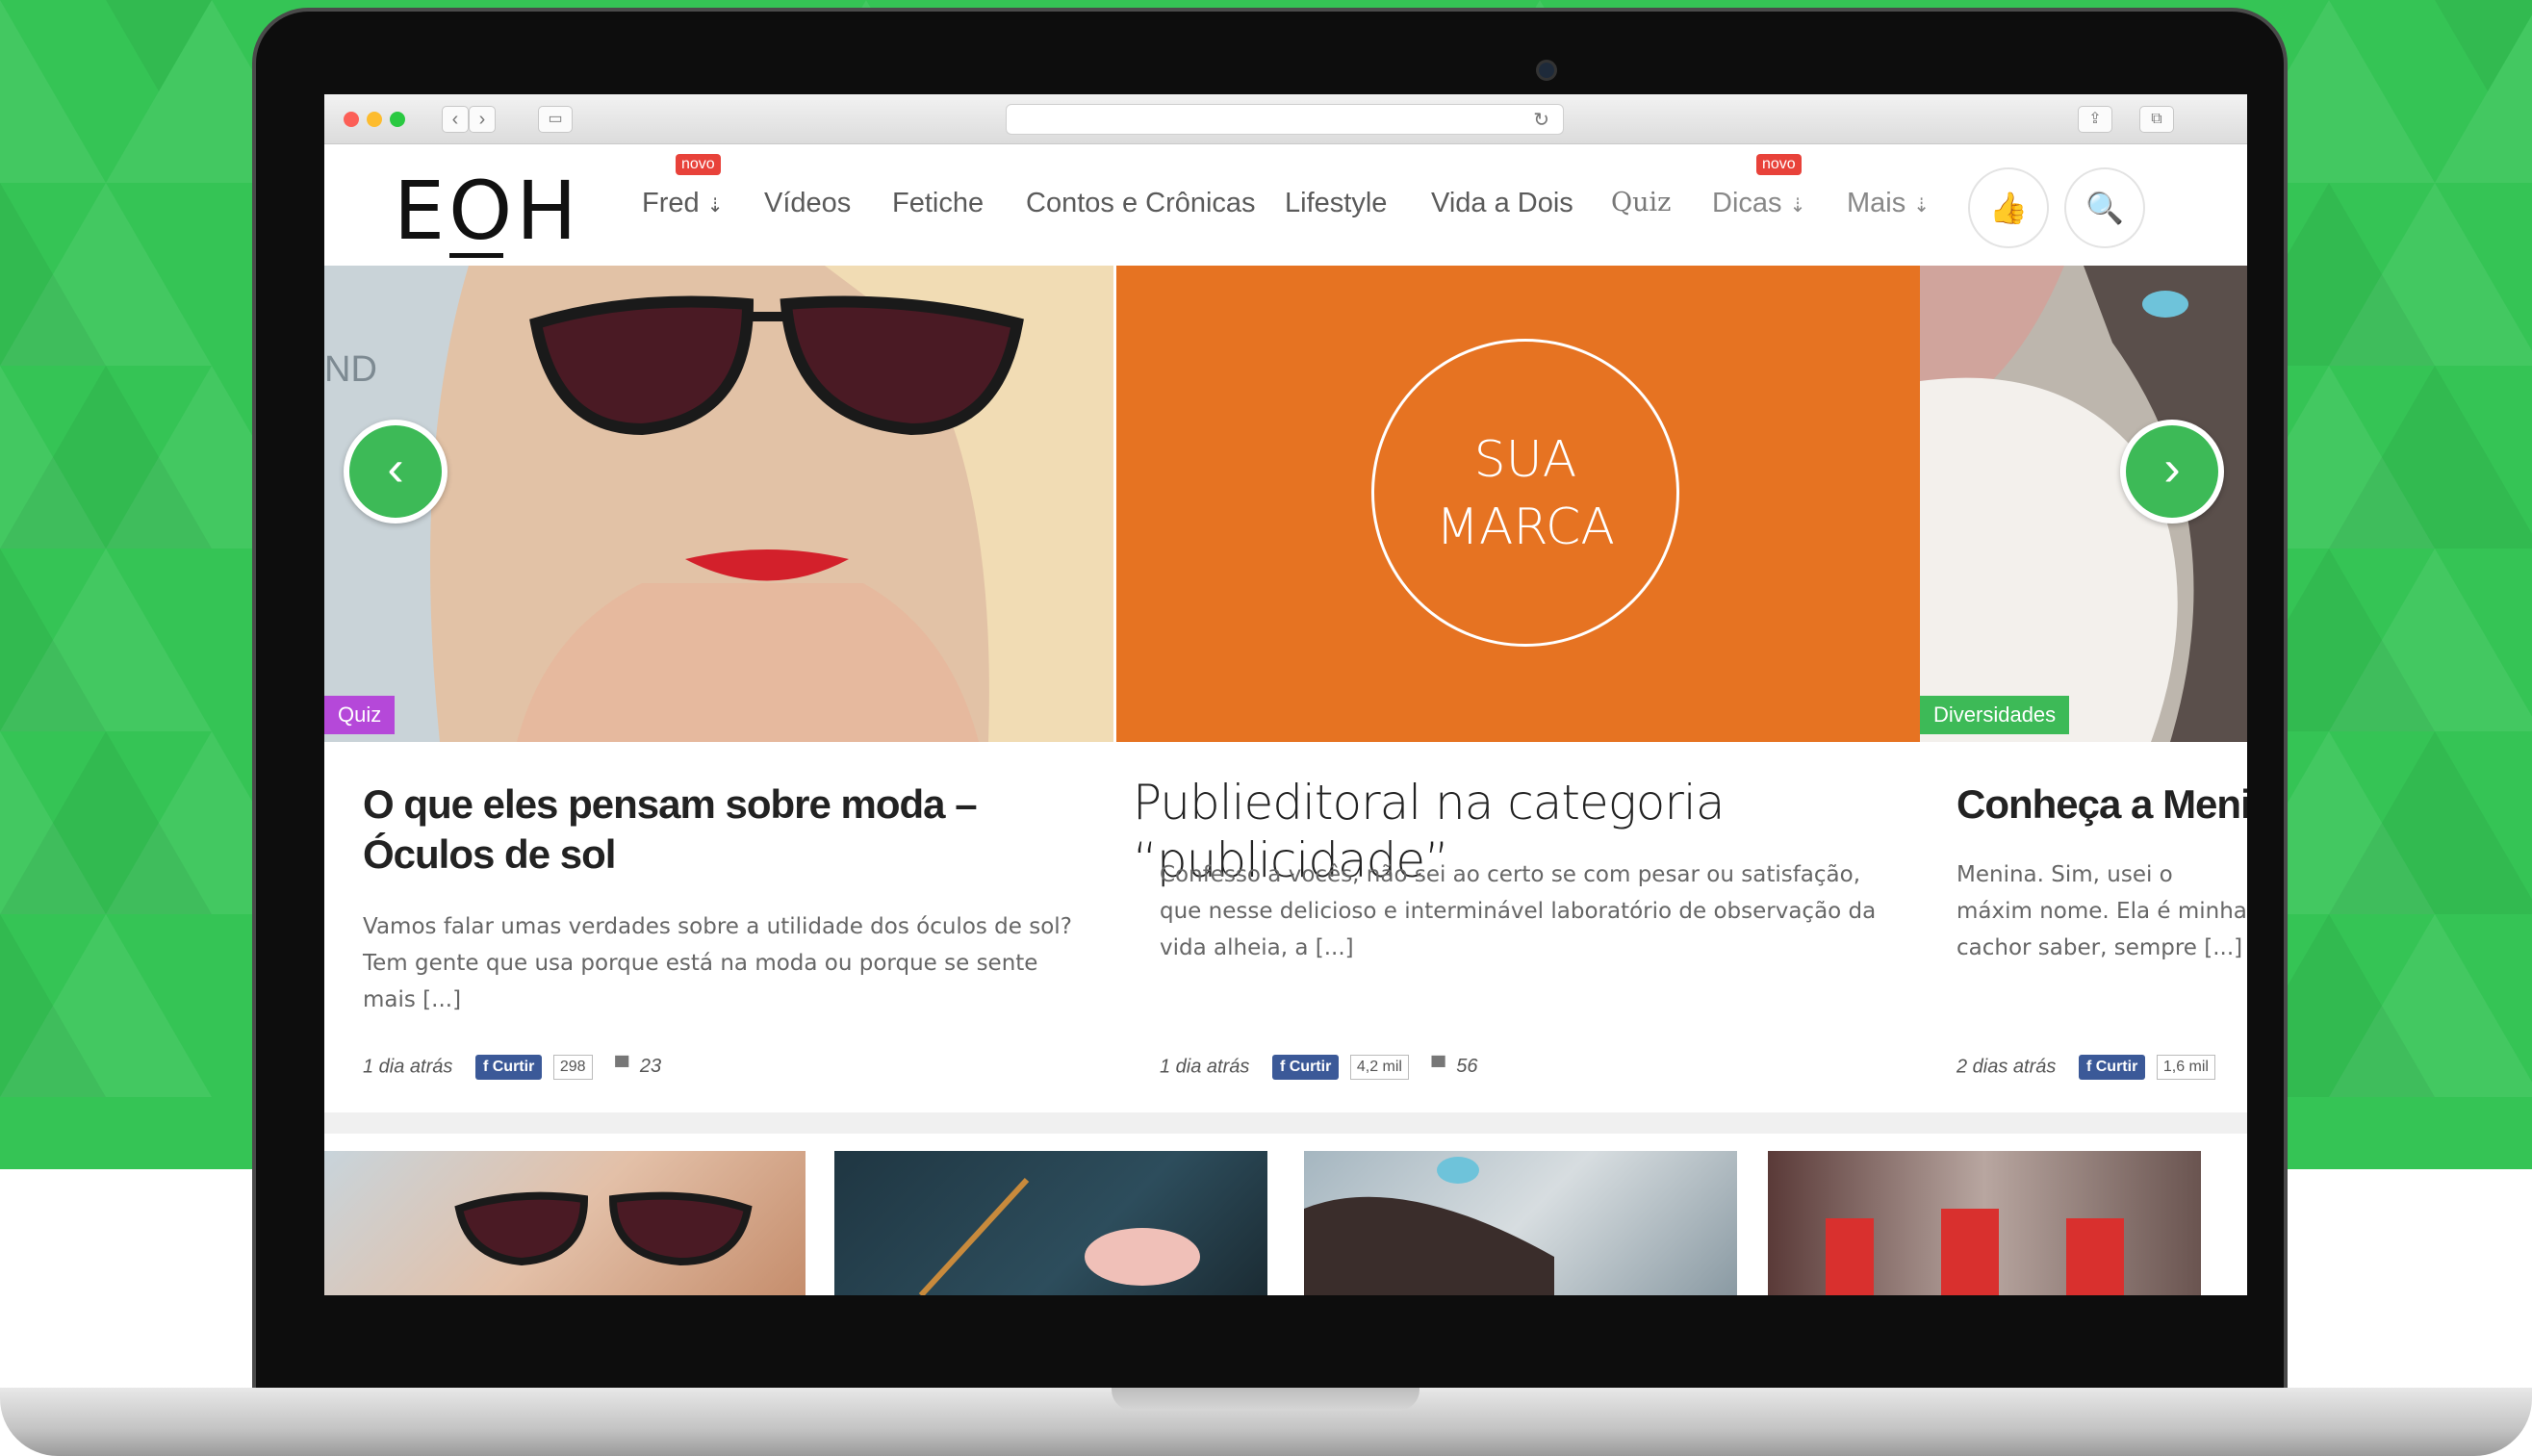 Image resolution: width=2532 pixels, height=1456 pixels. I want to click on nav-item-fred: Fred ⇣, so click(682, 204).